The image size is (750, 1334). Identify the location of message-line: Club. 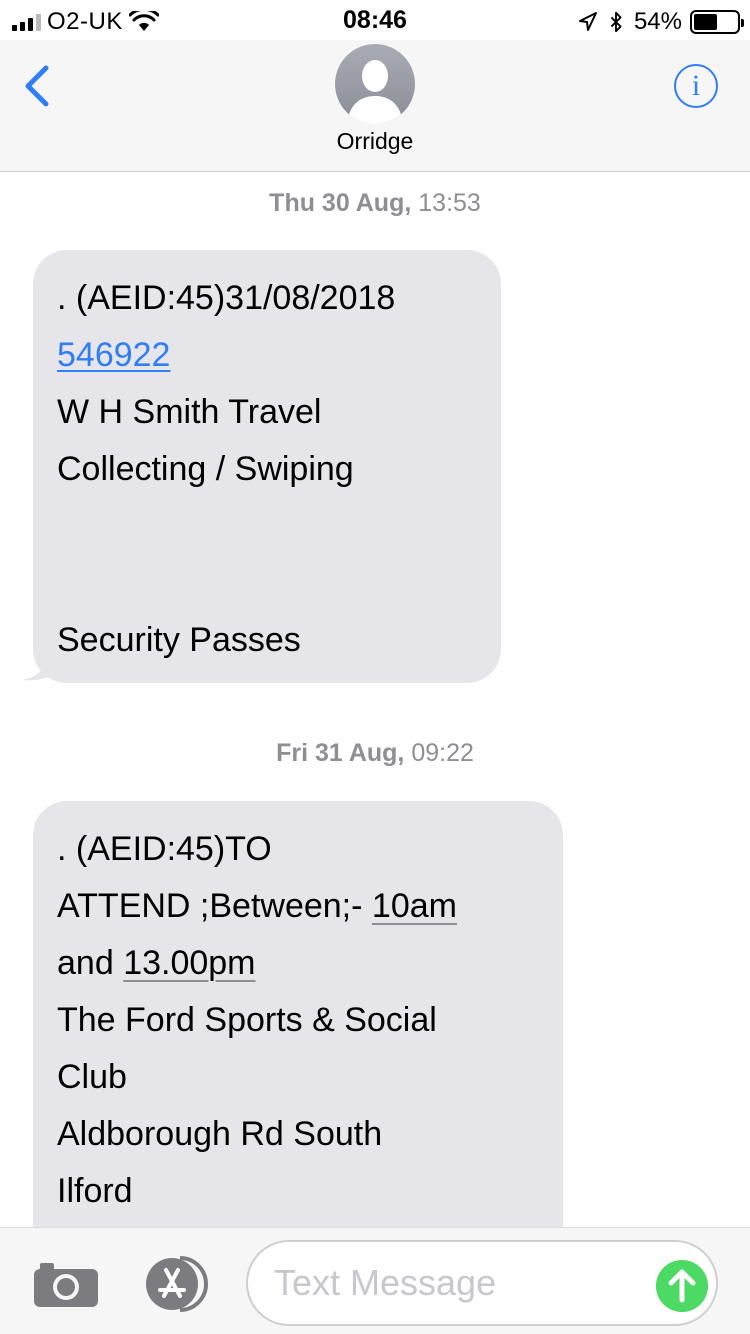
(92, 1077).